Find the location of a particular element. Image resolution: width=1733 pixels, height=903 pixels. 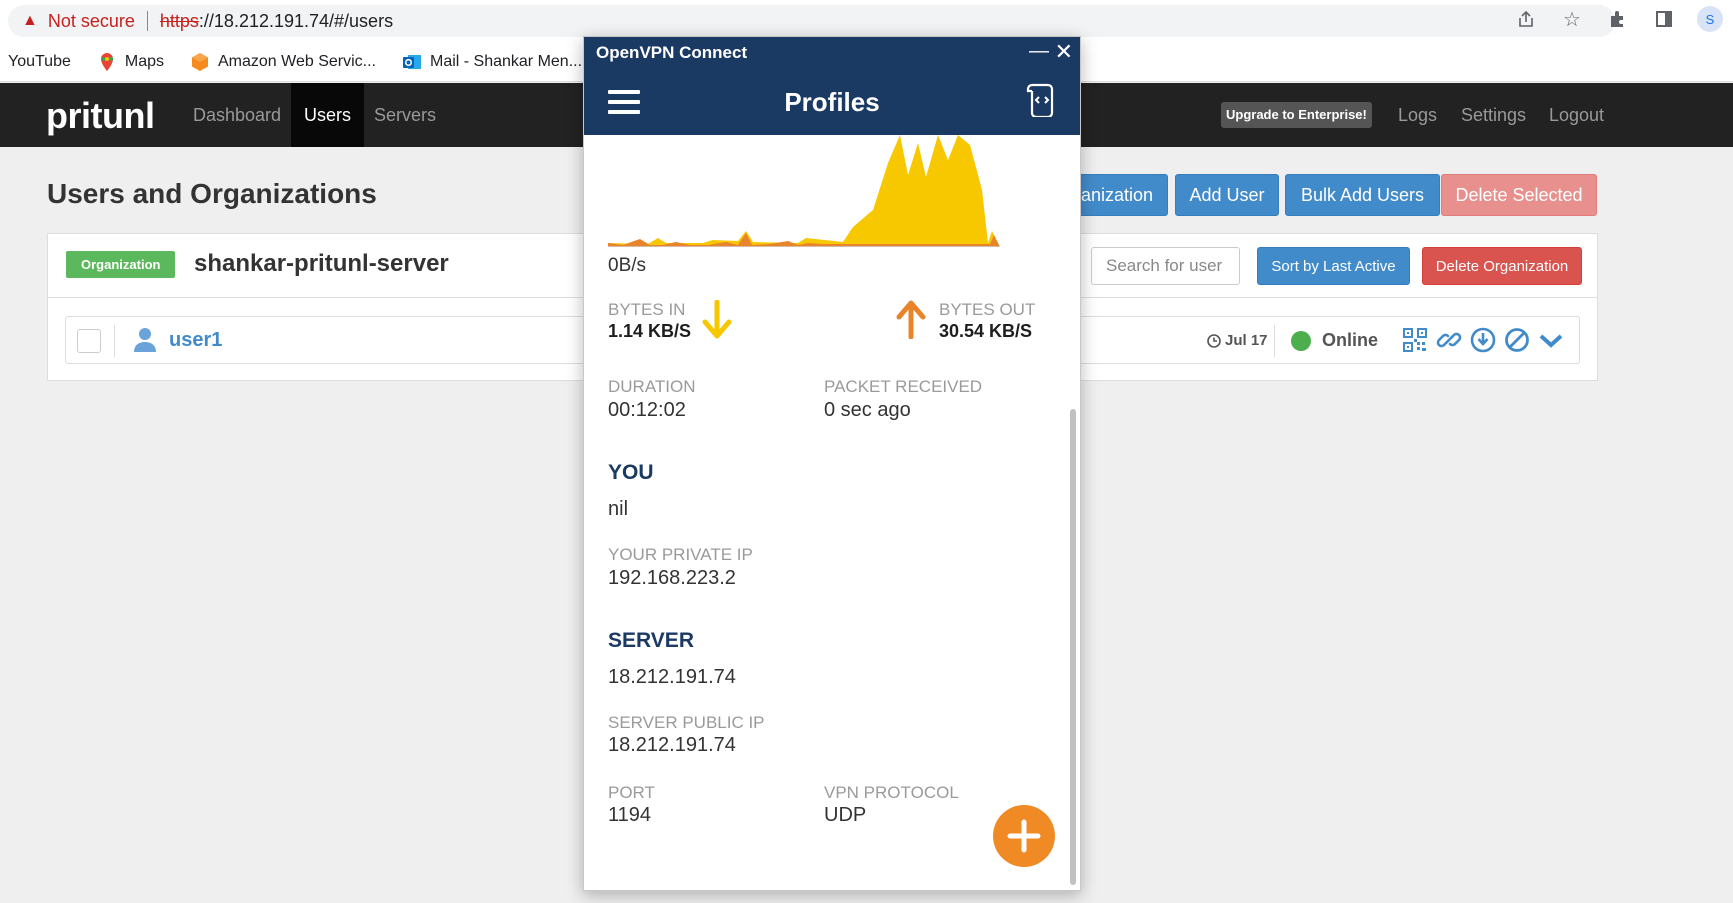

bookmark-youtube: YouTube is located at coordinates (39, 62).